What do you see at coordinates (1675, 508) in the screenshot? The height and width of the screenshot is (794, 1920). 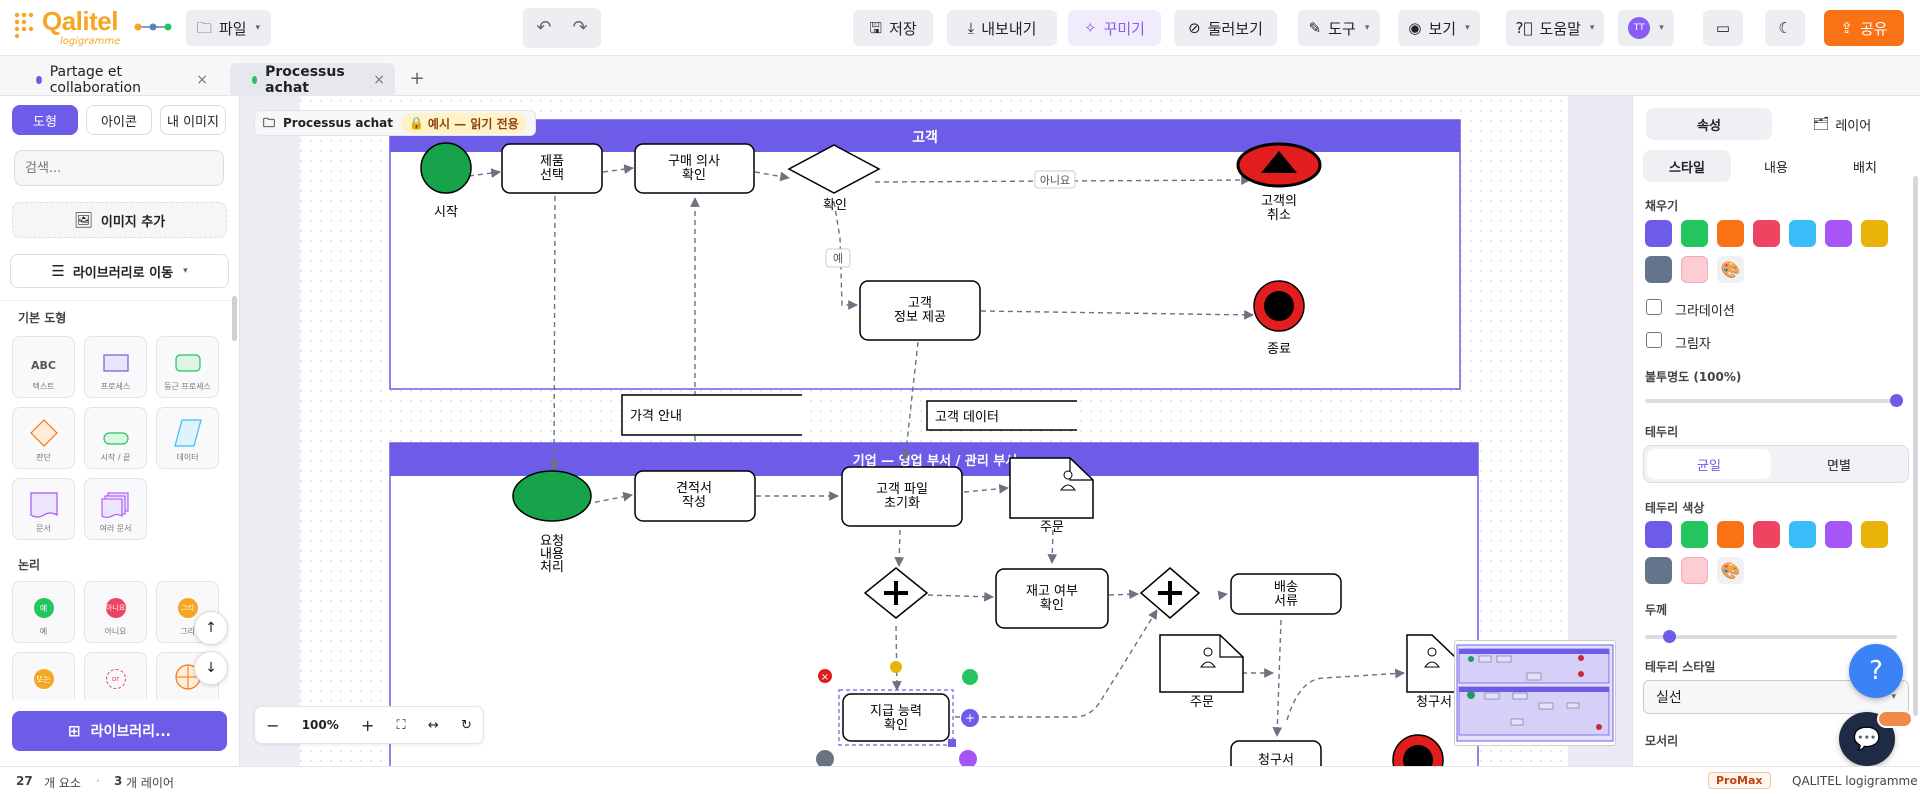 I see `border-color-label: 테두리 색상` at bounding box center [1675, 508].